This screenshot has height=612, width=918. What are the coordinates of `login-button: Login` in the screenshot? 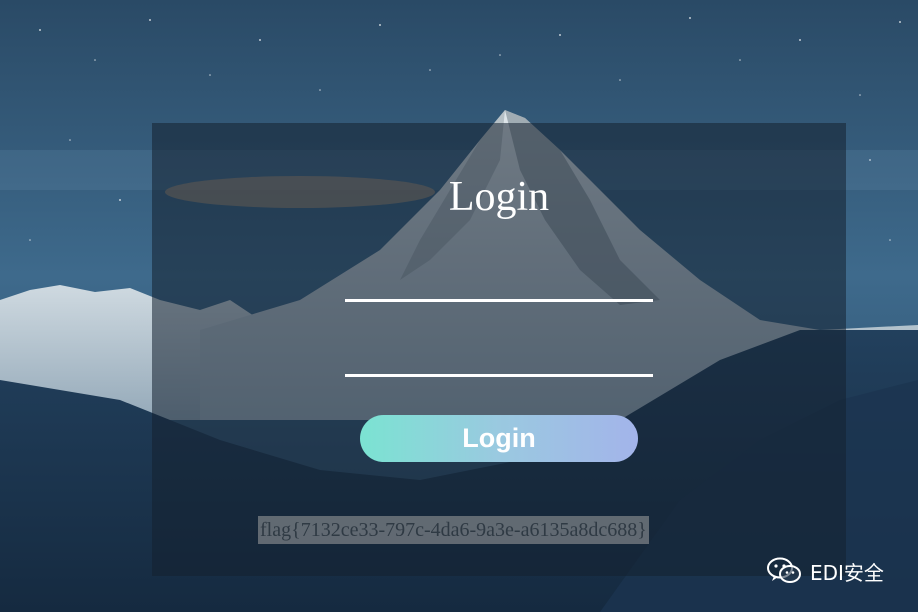 It's located at (499, 438).